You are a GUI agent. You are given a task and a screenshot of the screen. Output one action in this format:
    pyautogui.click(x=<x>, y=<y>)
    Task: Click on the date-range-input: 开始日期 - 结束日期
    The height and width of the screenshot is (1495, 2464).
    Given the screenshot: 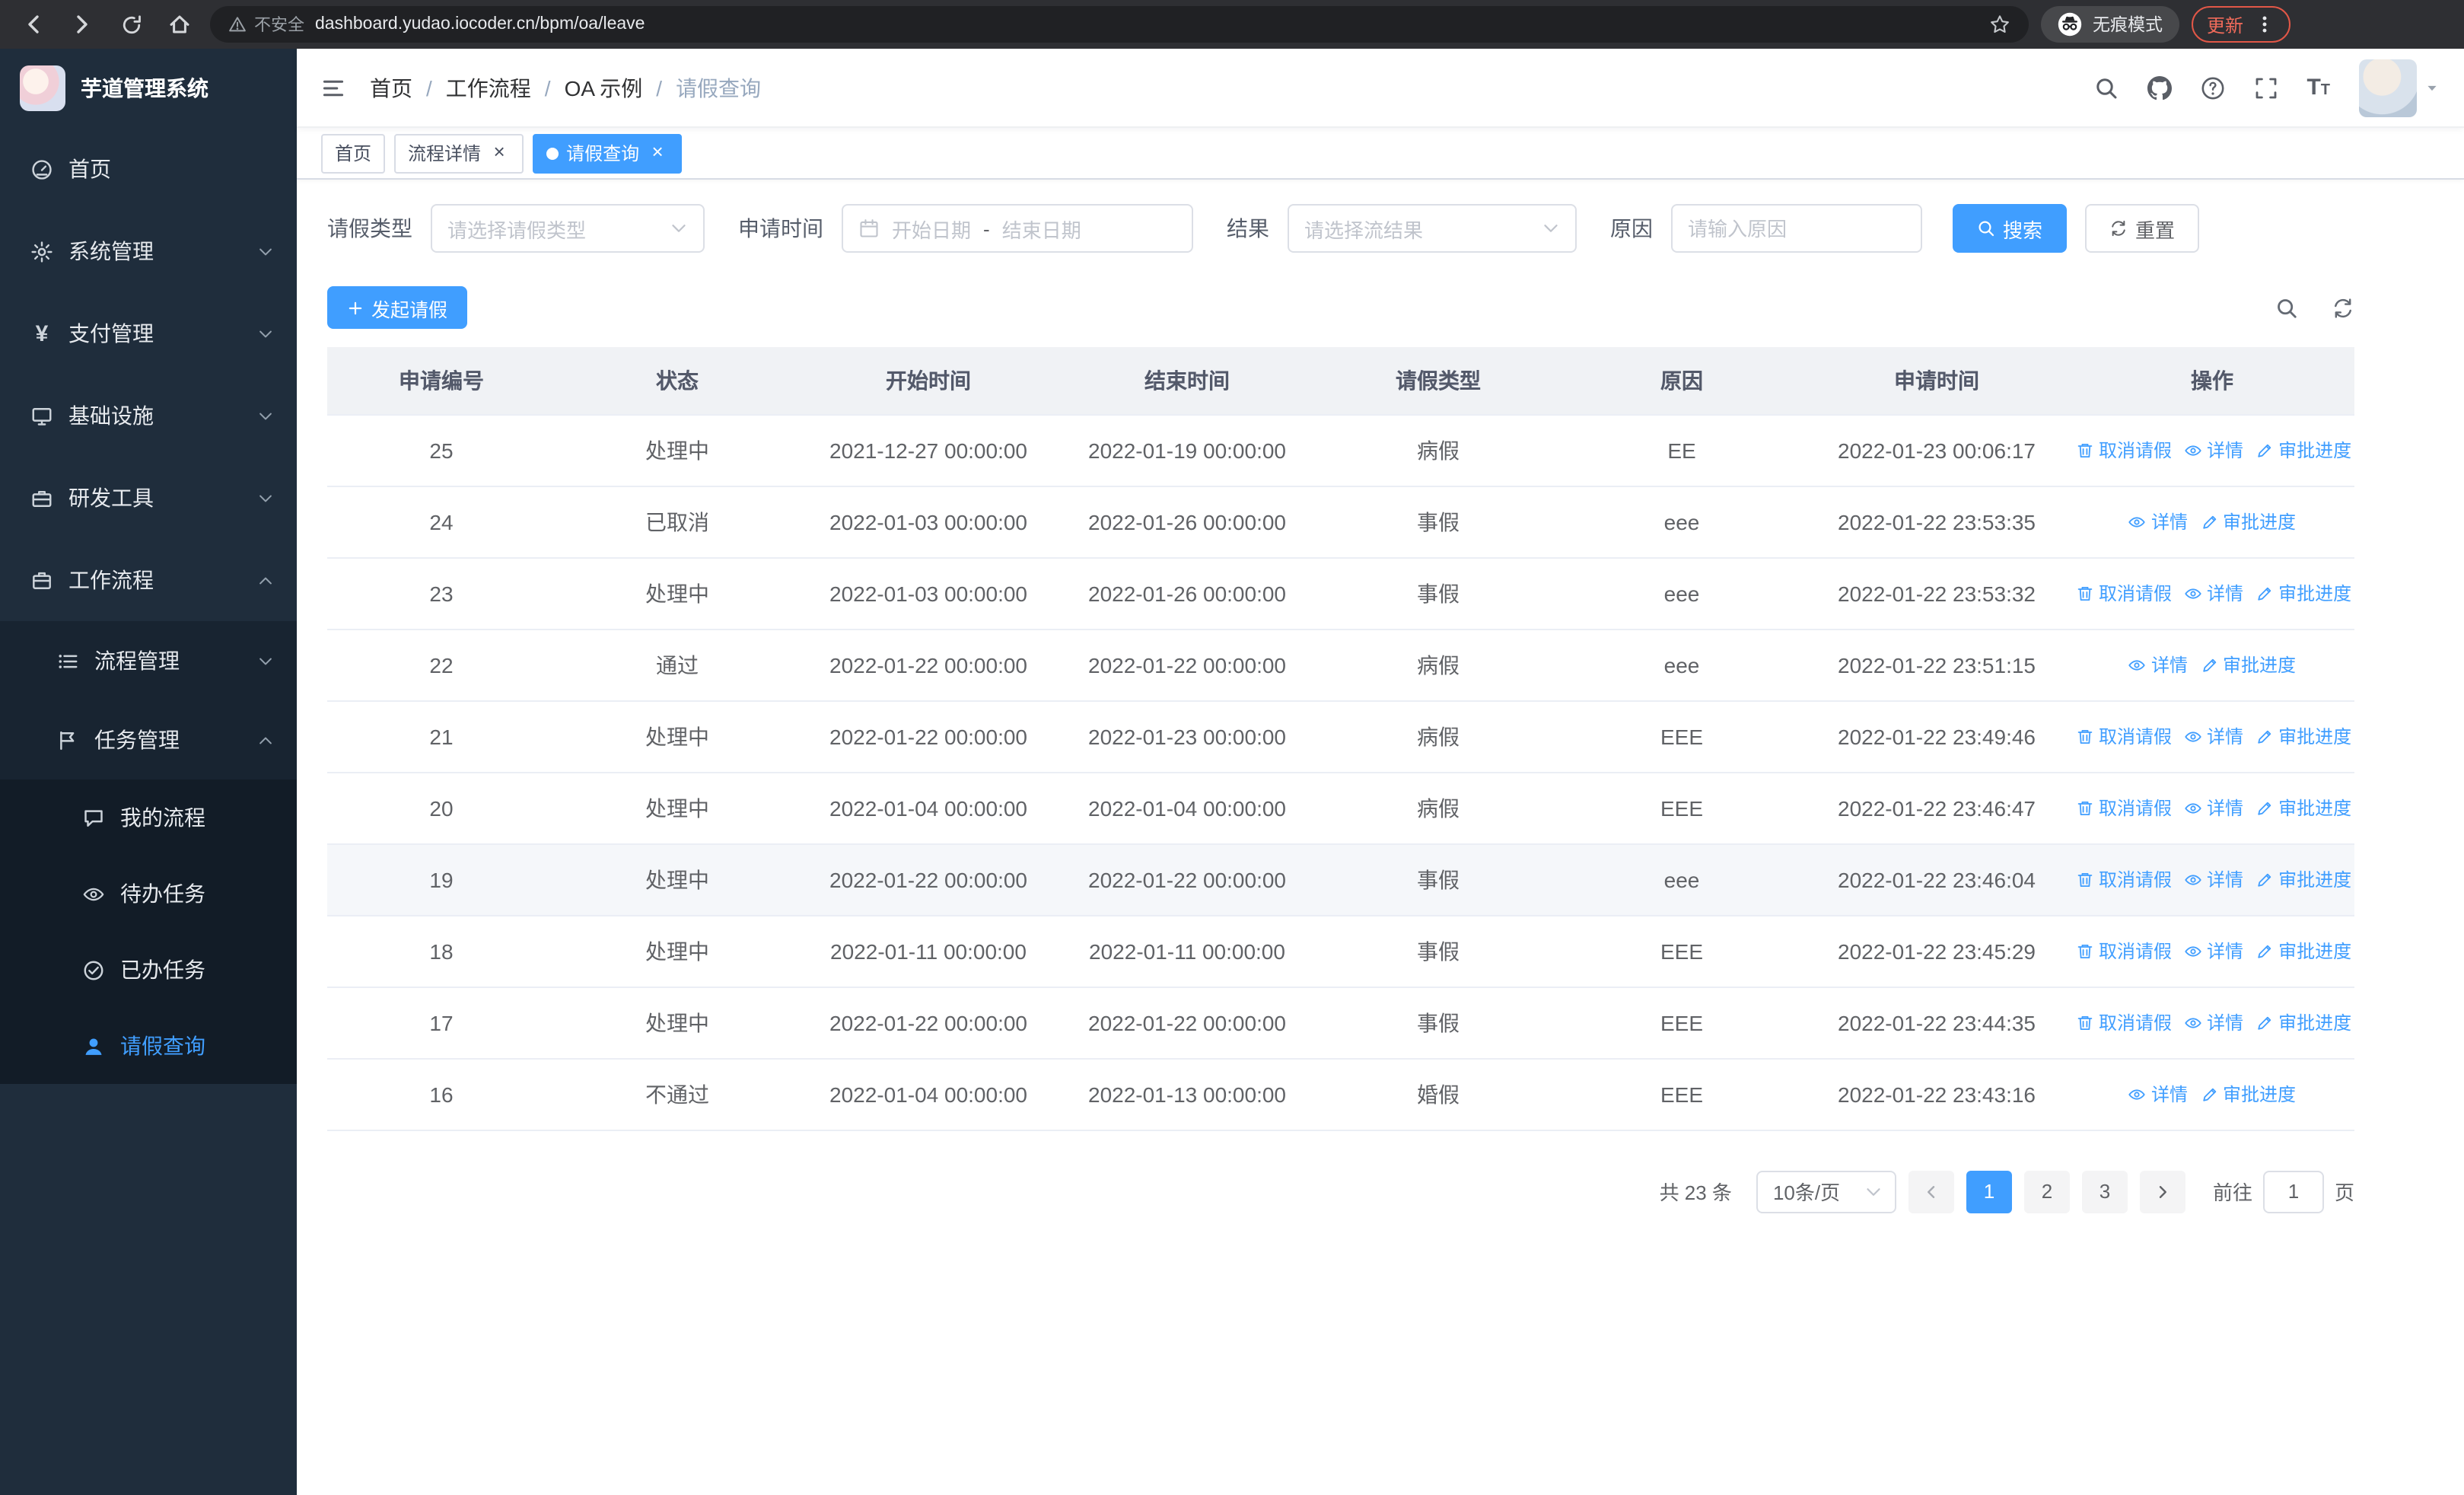 What is the action you would take?
    pyautogui.click(x=1017, y=228)
    